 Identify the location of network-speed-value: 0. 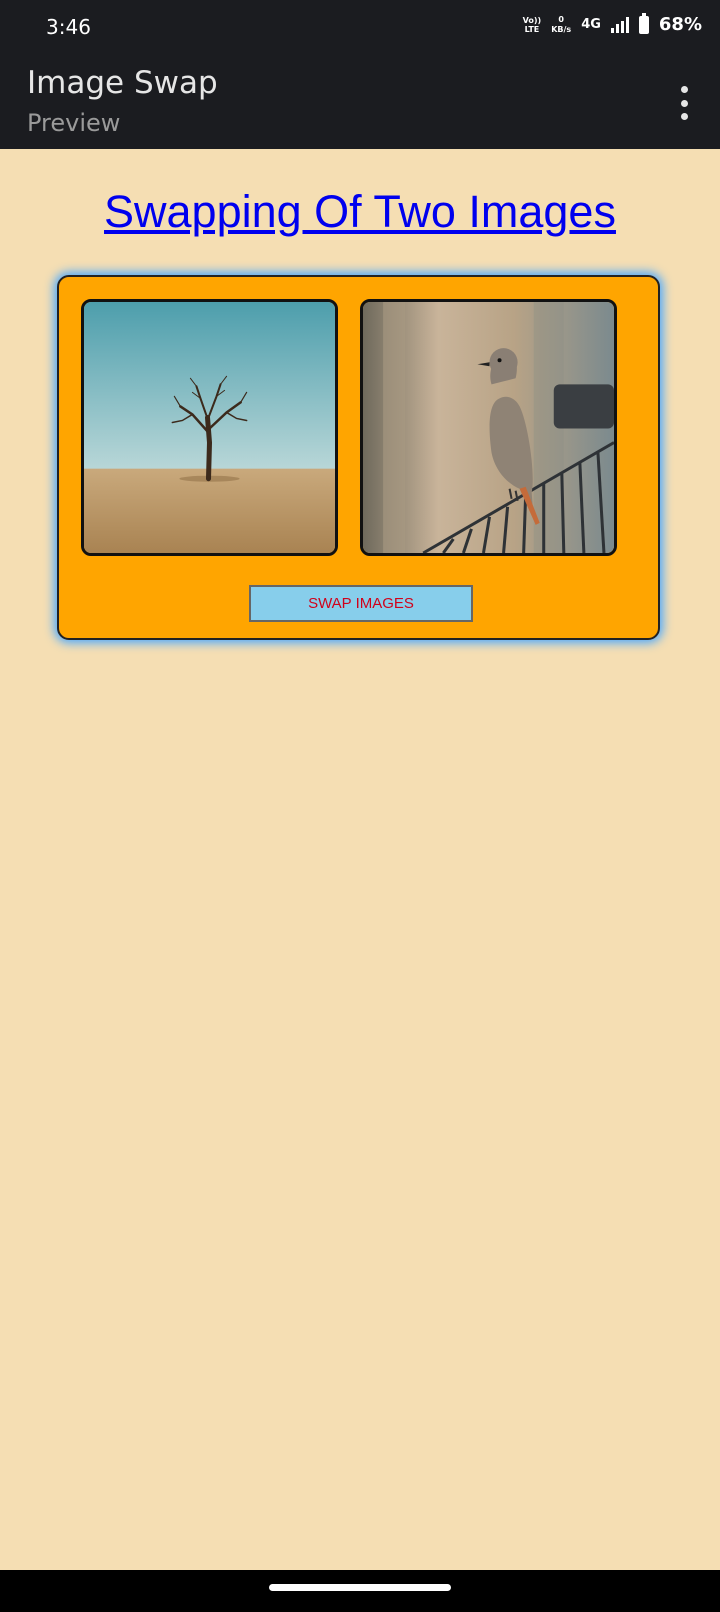
(561, 19).